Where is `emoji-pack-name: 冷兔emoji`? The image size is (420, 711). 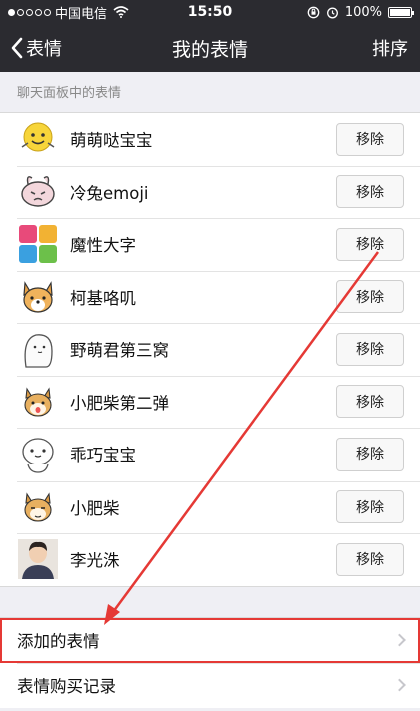
emoji-pack-name: 冷兔emoji is located at coordinates (109, 193).